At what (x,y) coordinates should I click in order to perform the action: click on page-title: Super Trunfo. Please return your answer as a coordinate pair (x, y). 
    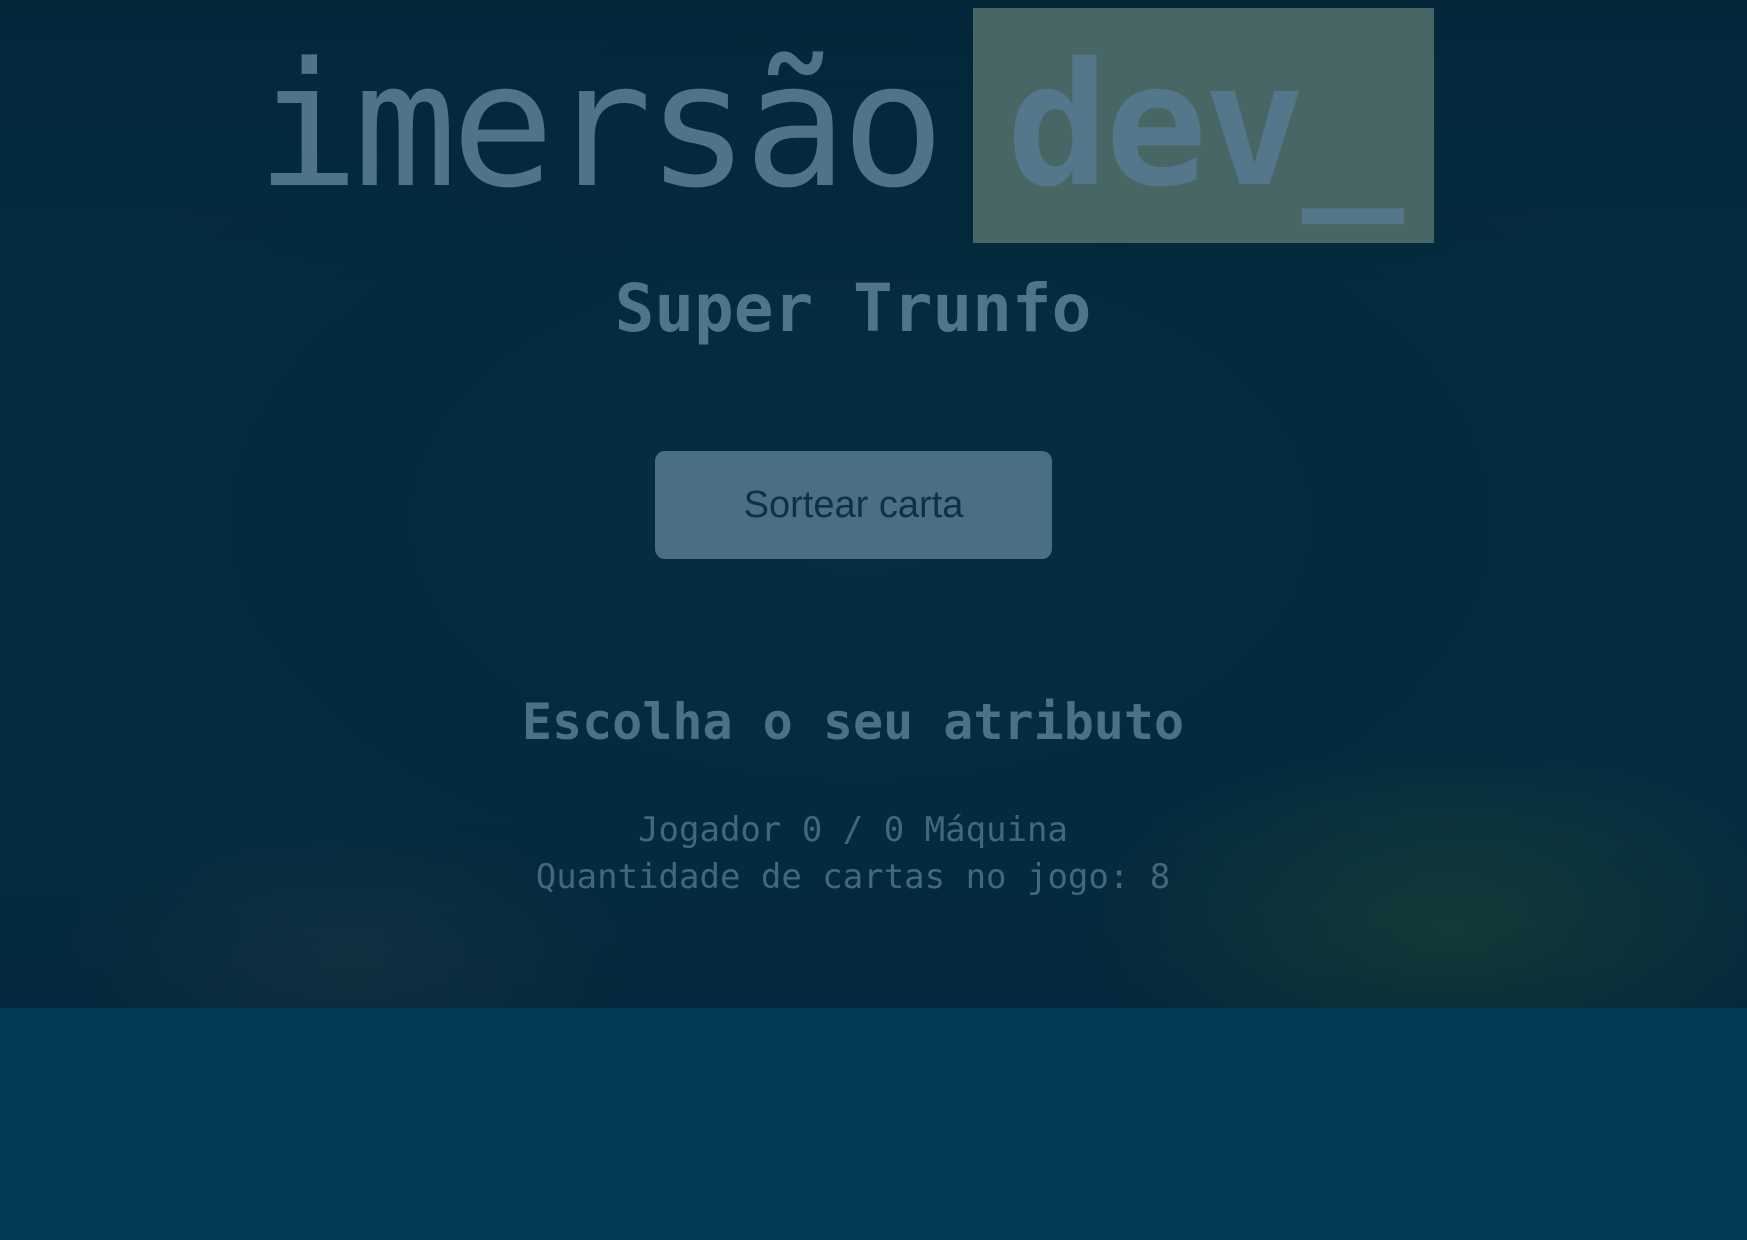
    Looking at the image, I should click on (853, 308).